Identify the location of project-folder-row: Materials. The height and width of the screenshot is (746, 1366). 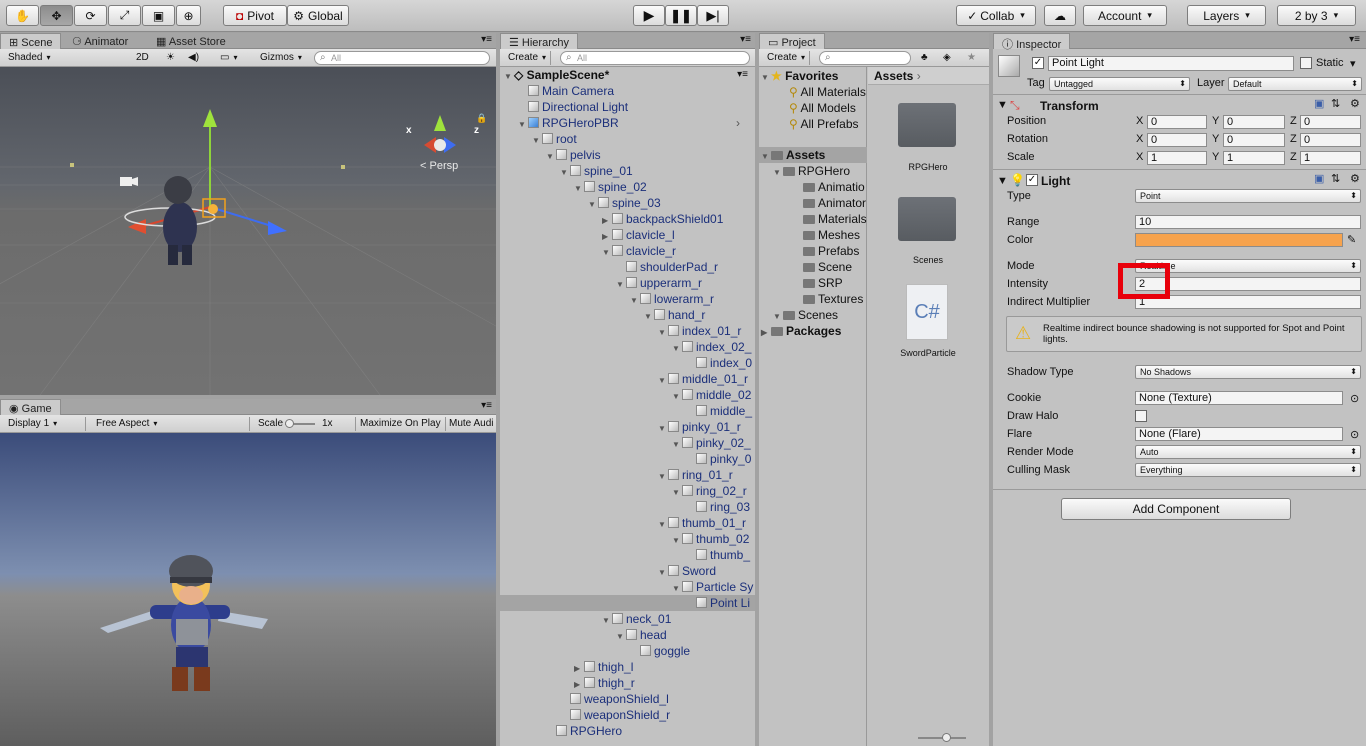
(835, 219).